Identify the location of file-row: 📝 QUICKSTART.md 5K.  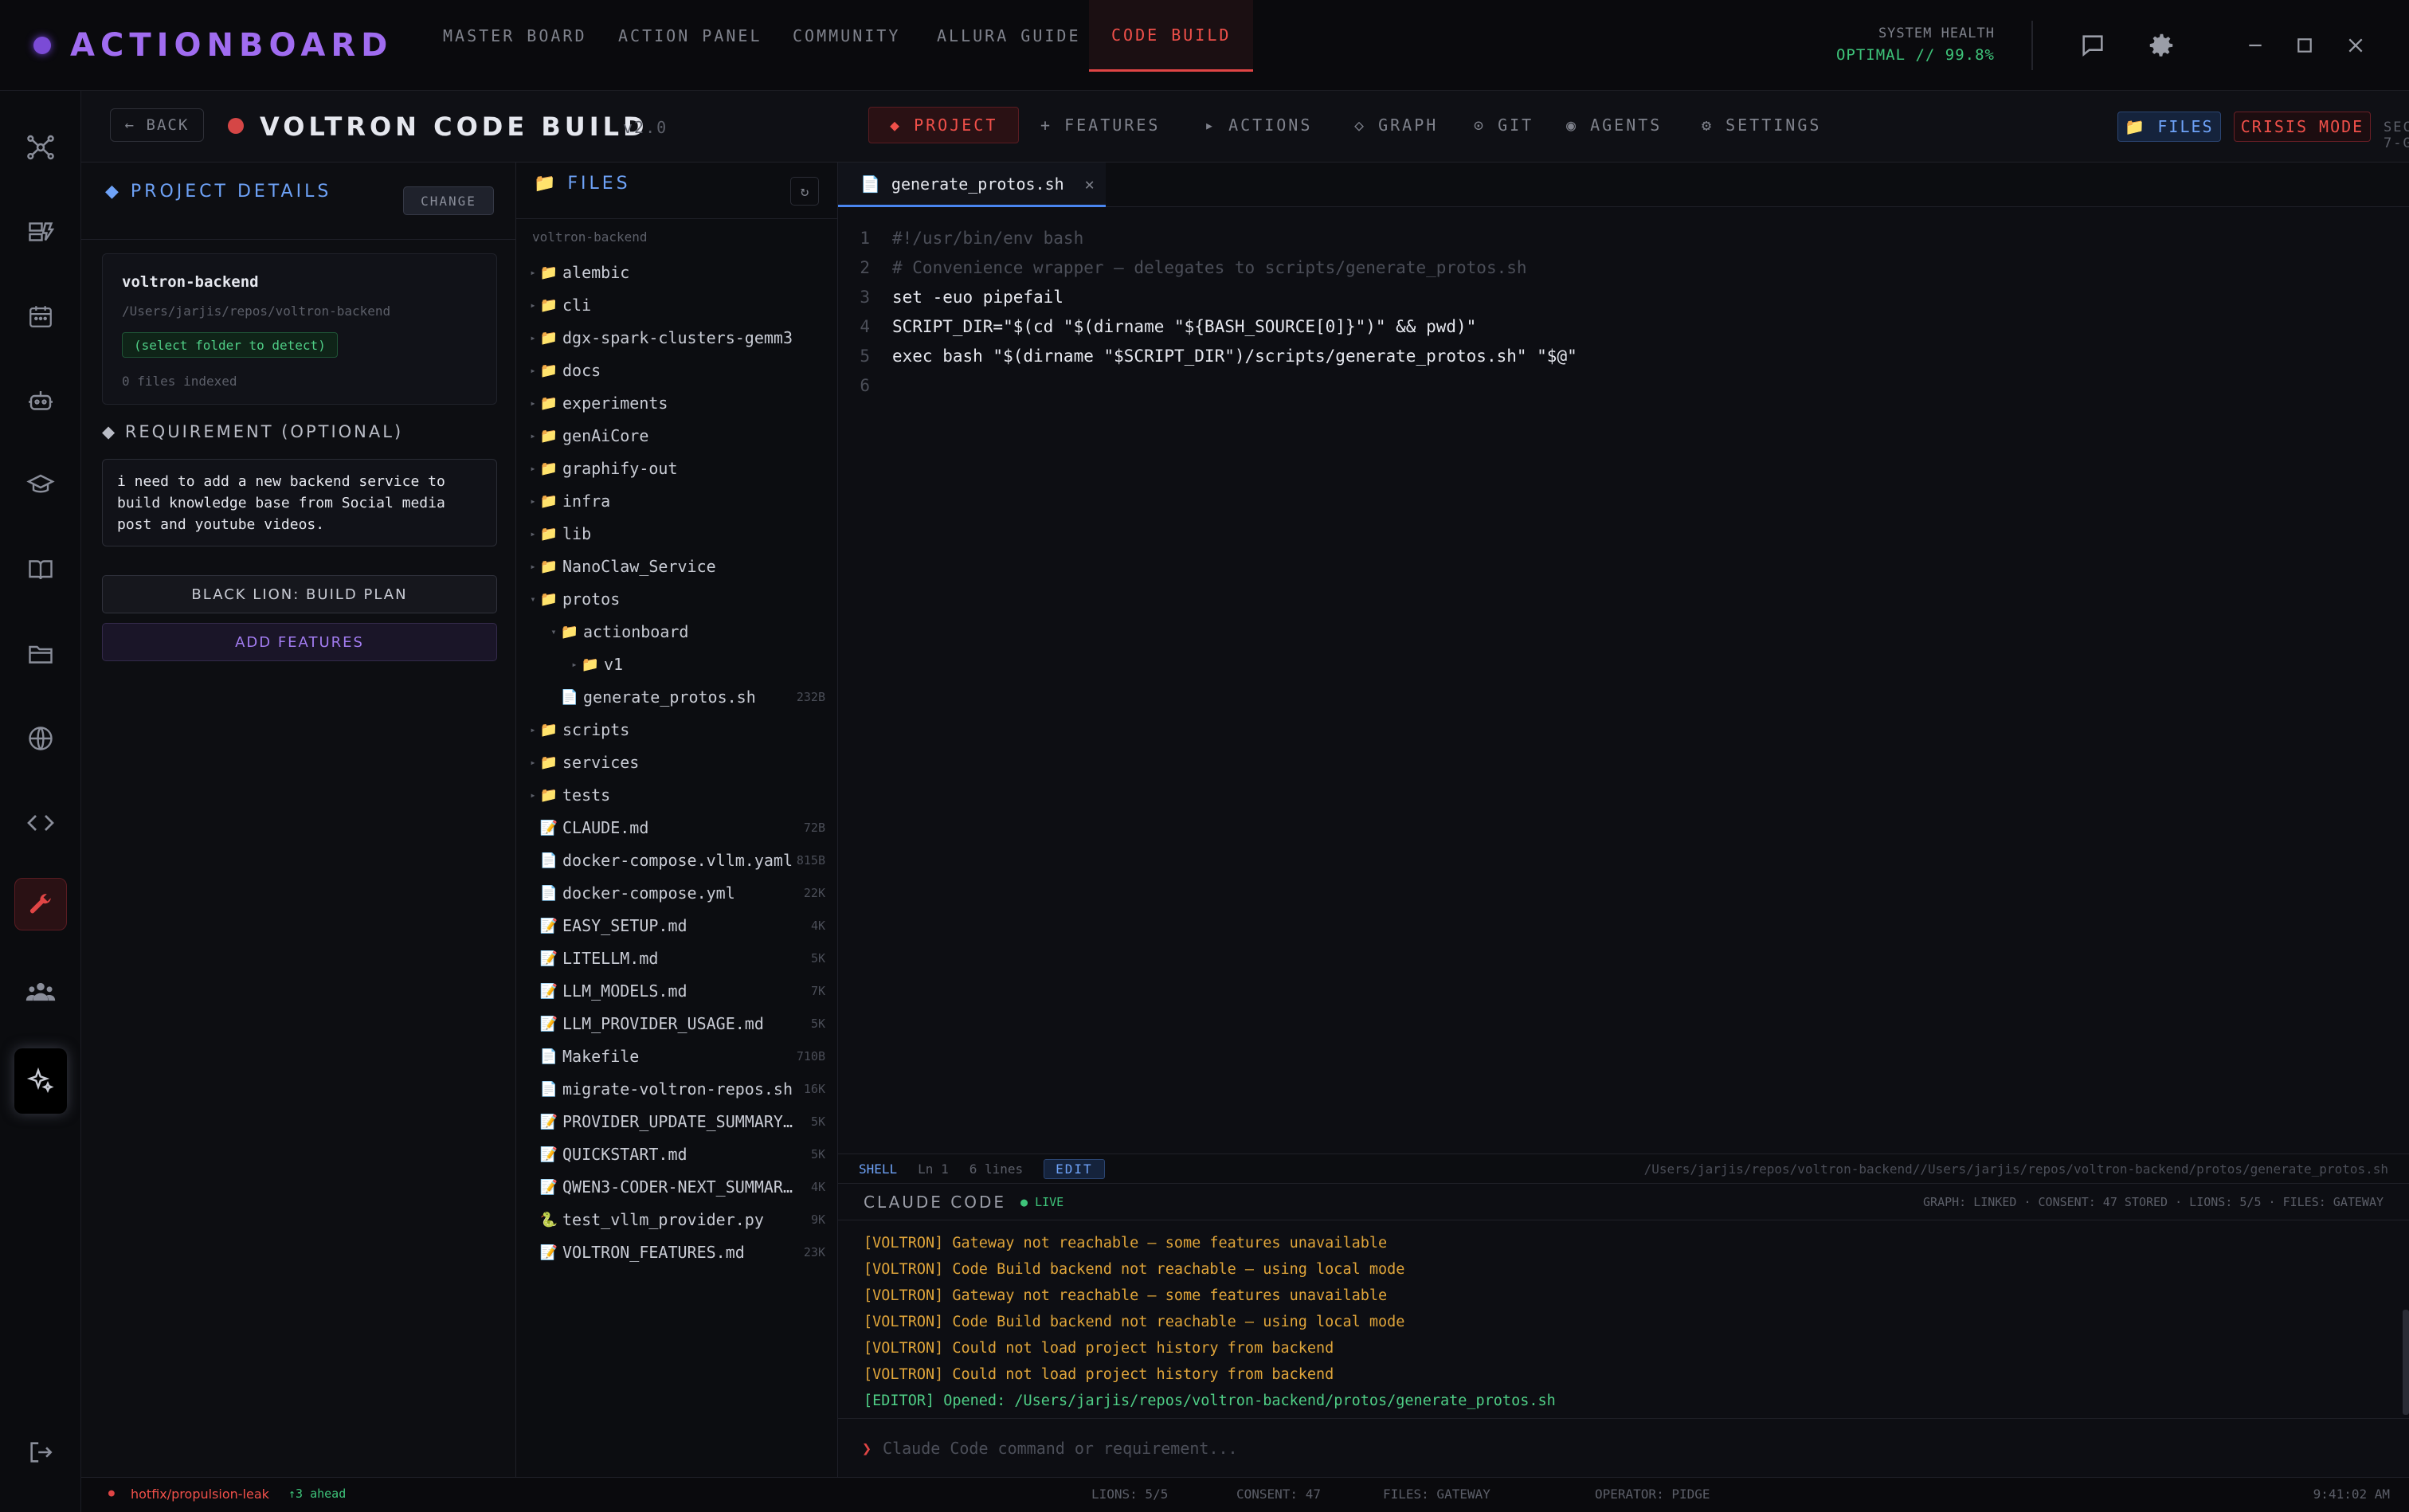
(677, 1154).